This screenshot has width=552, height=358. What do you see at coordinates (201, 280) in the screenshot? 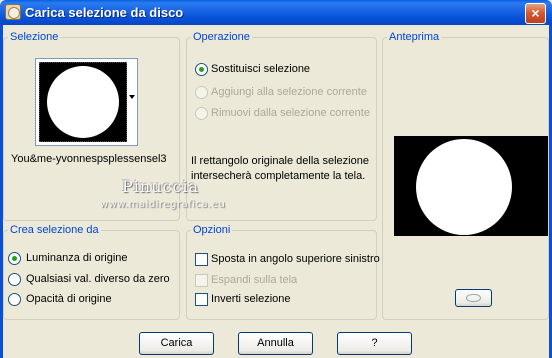
I see `checkbox-espandi` at bounding box center [201, 280].